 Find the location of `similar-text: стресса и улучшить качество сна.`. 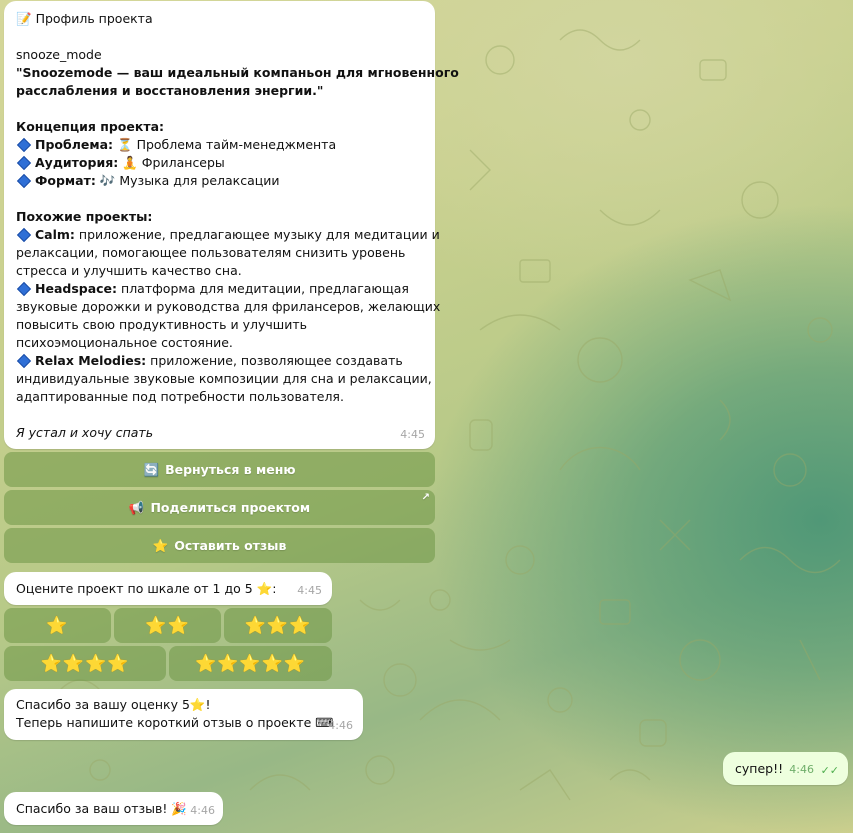

similar-text: стресса и улучшить качество сна. is located at coordinates (129, 270).